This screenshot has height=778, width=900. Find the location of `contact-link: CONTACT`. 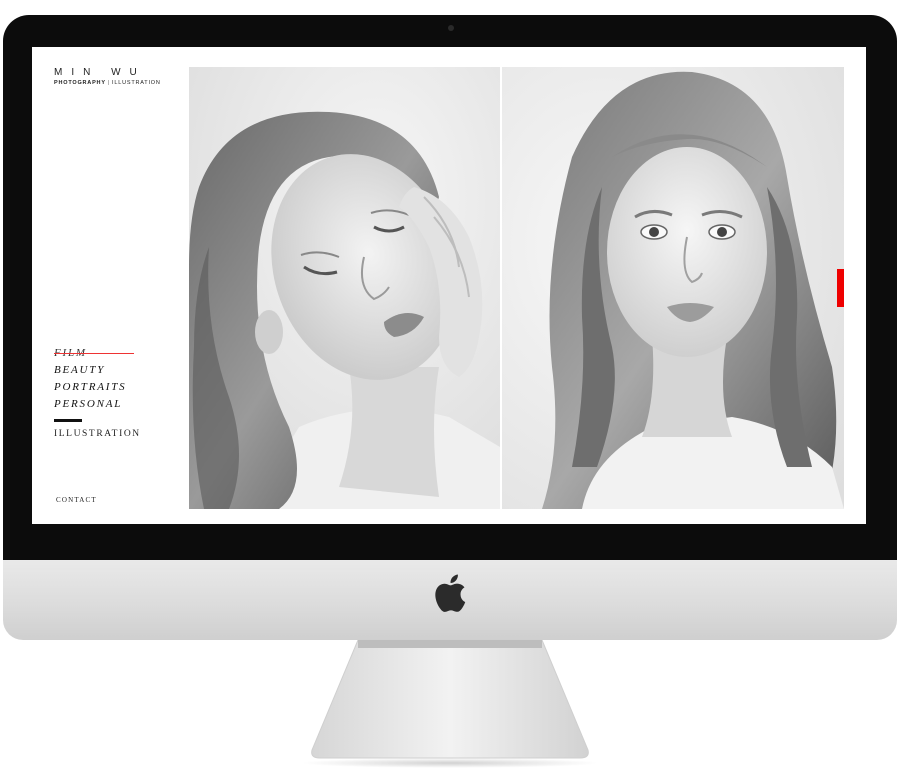

contact-link: CONTACT is located at coordinates (76, 500).